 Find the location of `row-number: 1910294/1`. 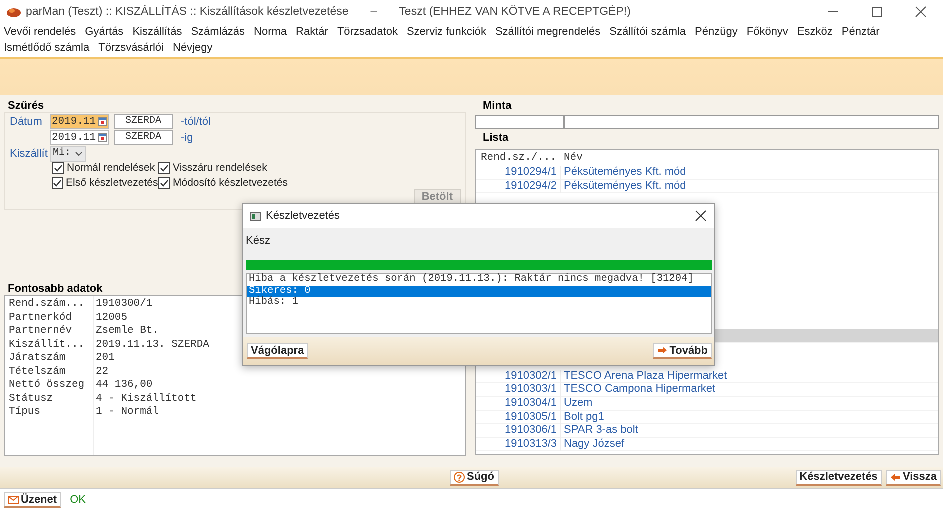

row-number: 1910294/1 is located at coordinates (518, 173).